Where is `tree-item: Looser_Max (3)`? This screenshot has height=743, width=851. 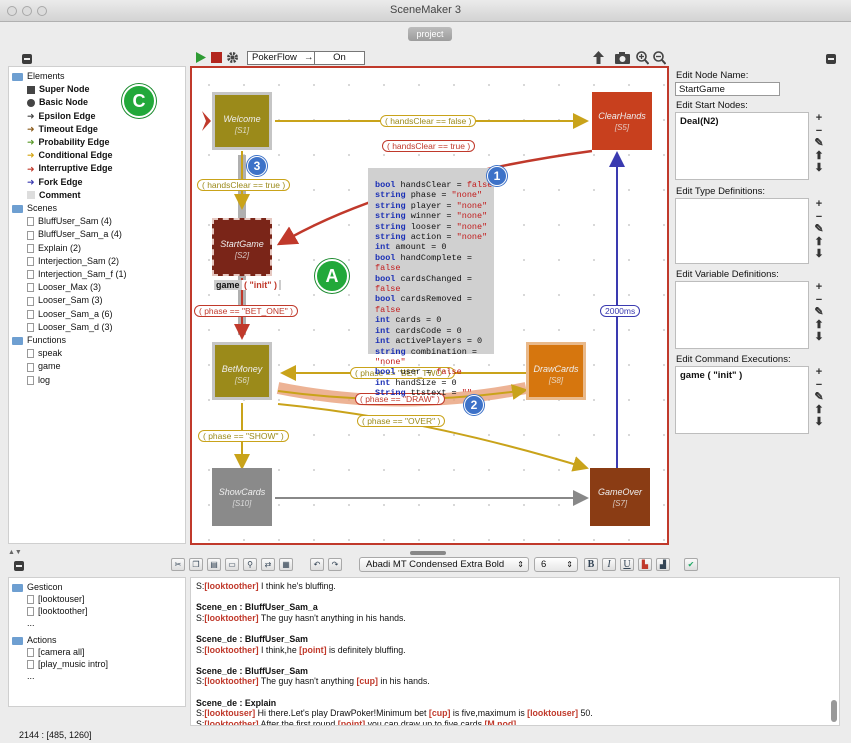 tree-item: Looser_Max (3) is located at coordinates (64, 287).